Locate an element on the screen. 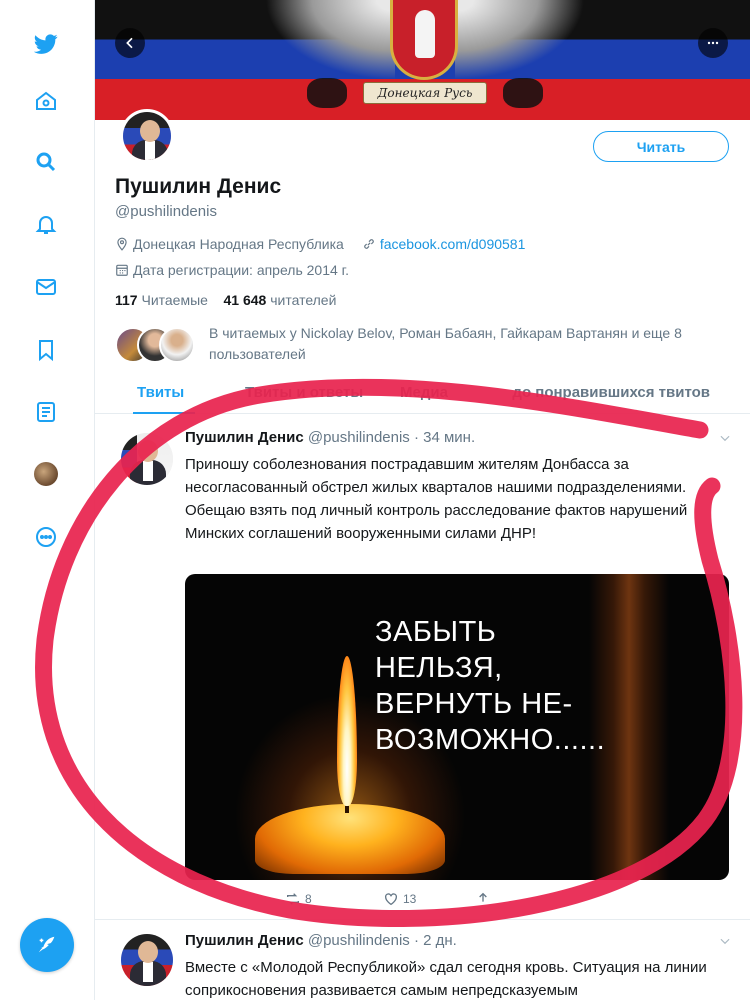 The image size is (750, 1000). heart-icon is located at coordinates (391, 899).